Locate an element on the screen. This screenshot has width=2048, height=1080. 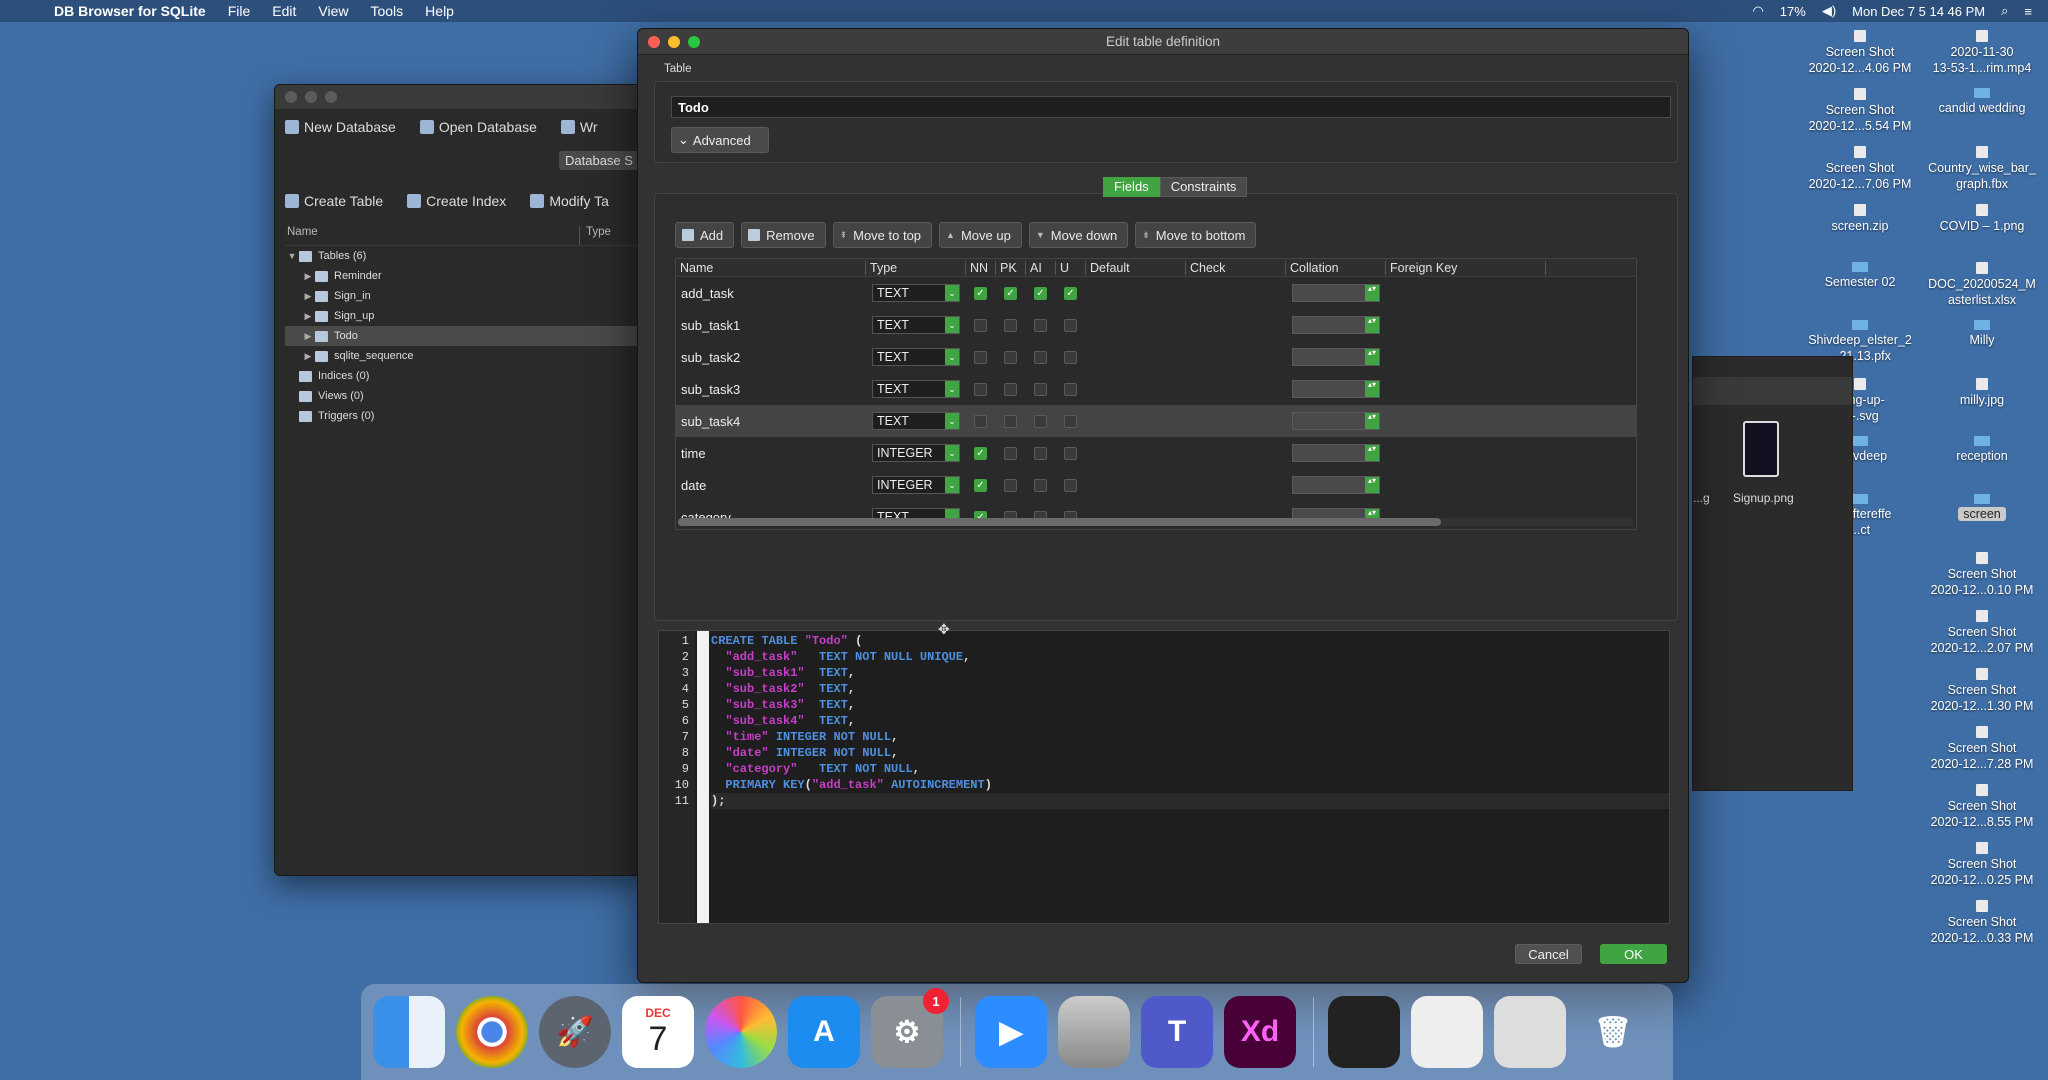
db-browser-dock-icon is located at coordinates (1094, 1032).